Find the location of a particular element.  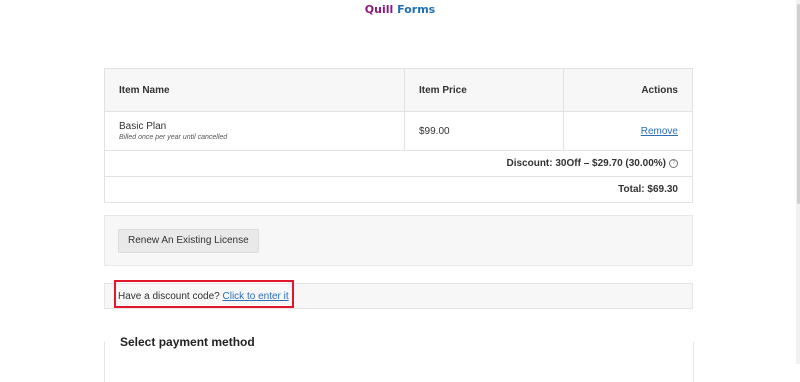

renew-license-button: Renew An Existing License is located at coordinates (188, 241).